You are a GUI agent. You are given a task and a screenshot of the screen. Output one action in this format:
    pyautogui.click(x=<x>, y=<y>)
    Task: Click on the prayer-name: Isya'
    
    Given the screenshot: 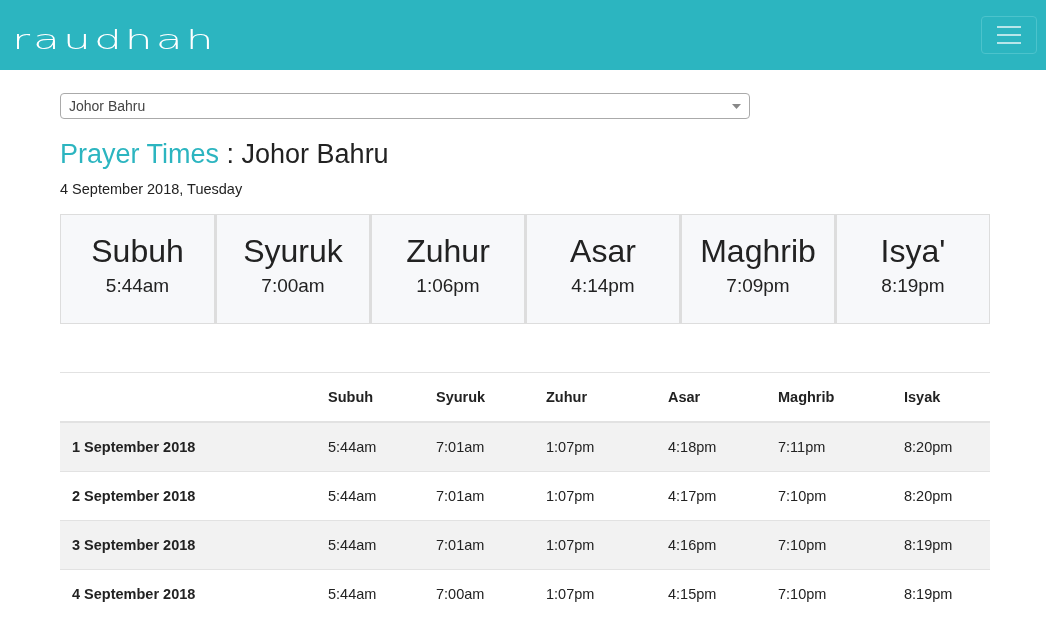 What is the action you would take?
    pyautogui.click(x=913, y=251)
    